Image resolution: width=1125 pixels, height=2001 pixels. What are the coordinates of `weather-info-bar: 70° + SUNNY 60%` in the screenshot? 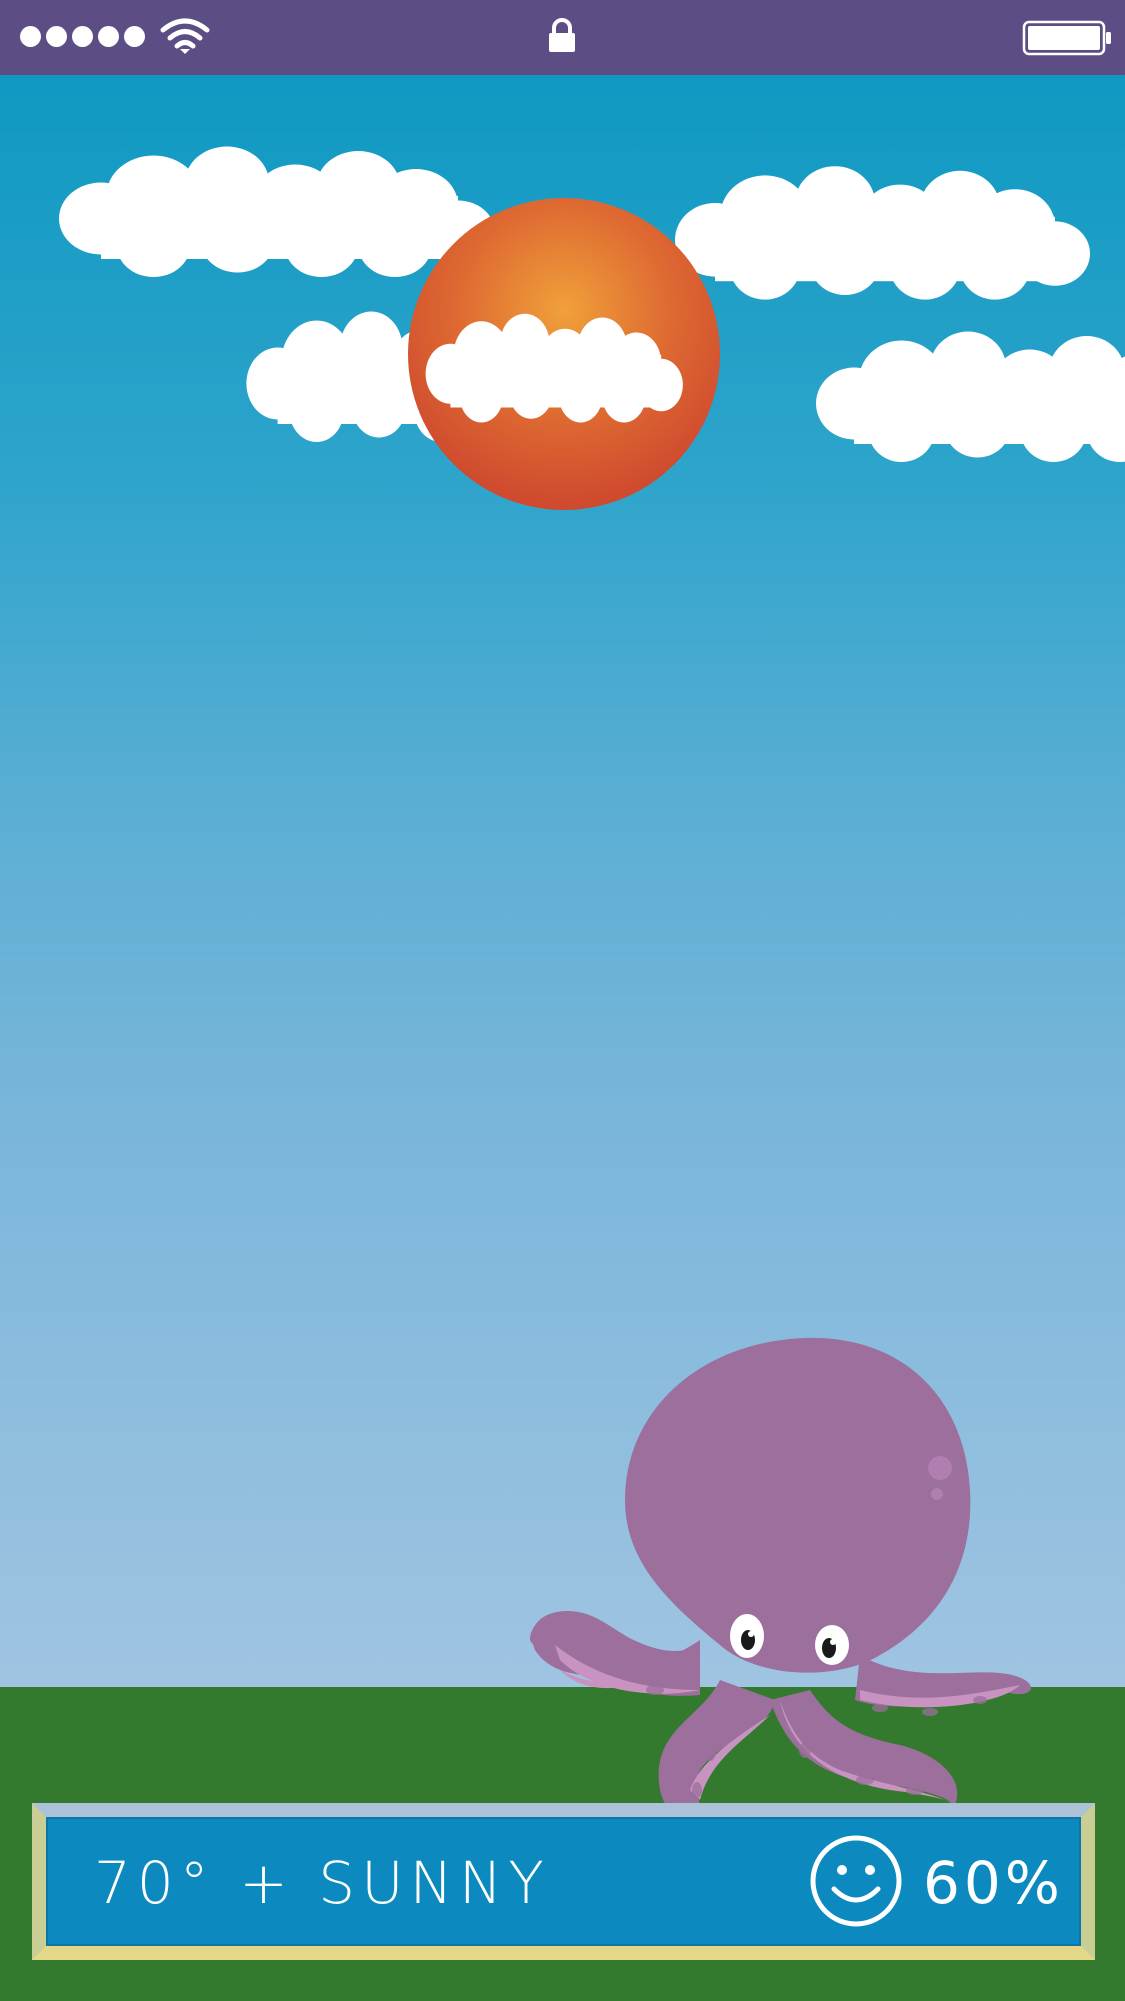 It's located at (563, 1881).